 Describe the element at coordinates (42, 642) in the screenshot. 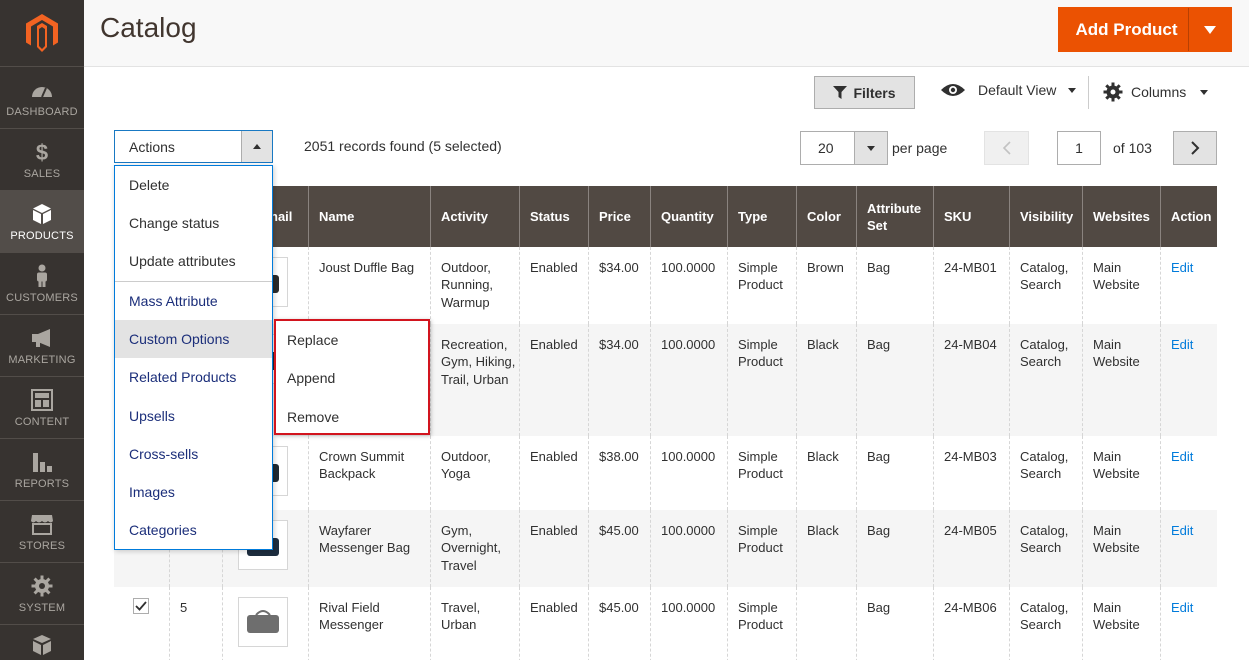

I see `sidebar-item-more` at that location.